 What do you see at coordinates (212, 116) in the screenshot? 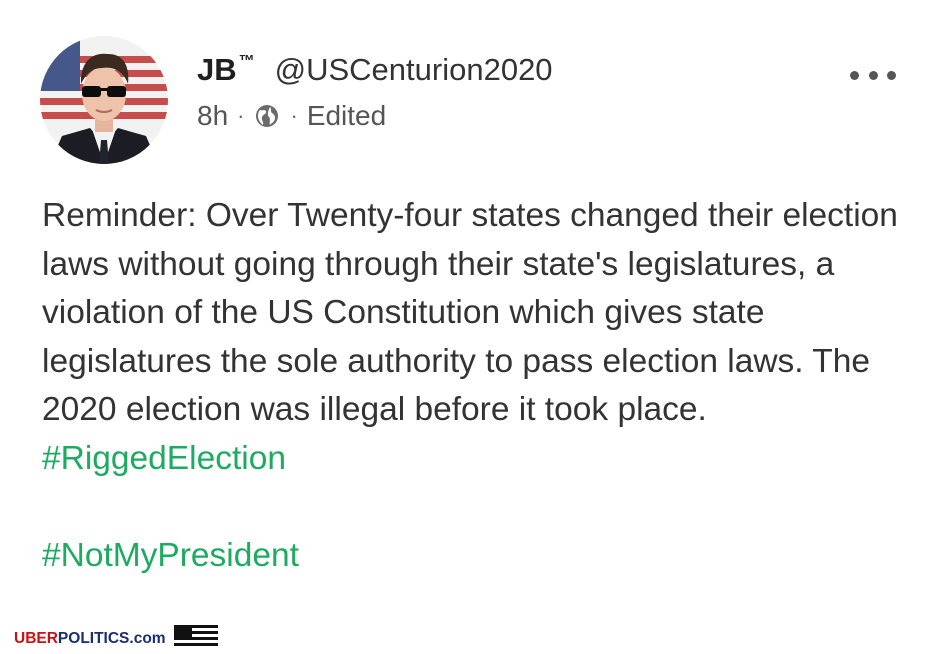
I see `post-time: 8h` at bounding box center [212, 116].